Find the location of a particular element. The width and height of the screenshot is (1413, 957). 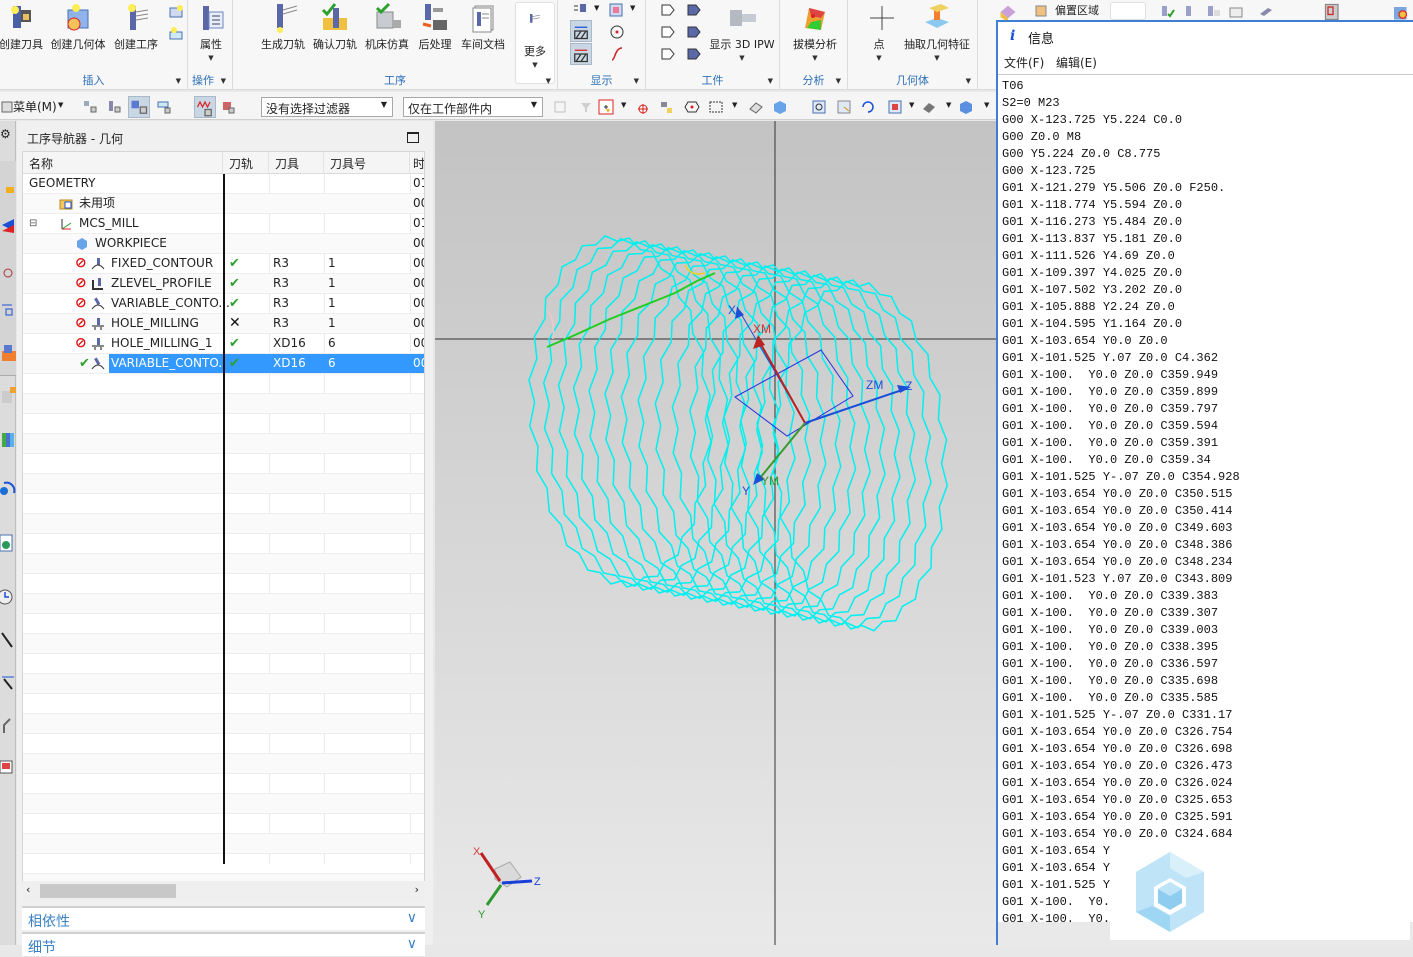

constraint-navigator-icon is located at coordinates (8, 271).